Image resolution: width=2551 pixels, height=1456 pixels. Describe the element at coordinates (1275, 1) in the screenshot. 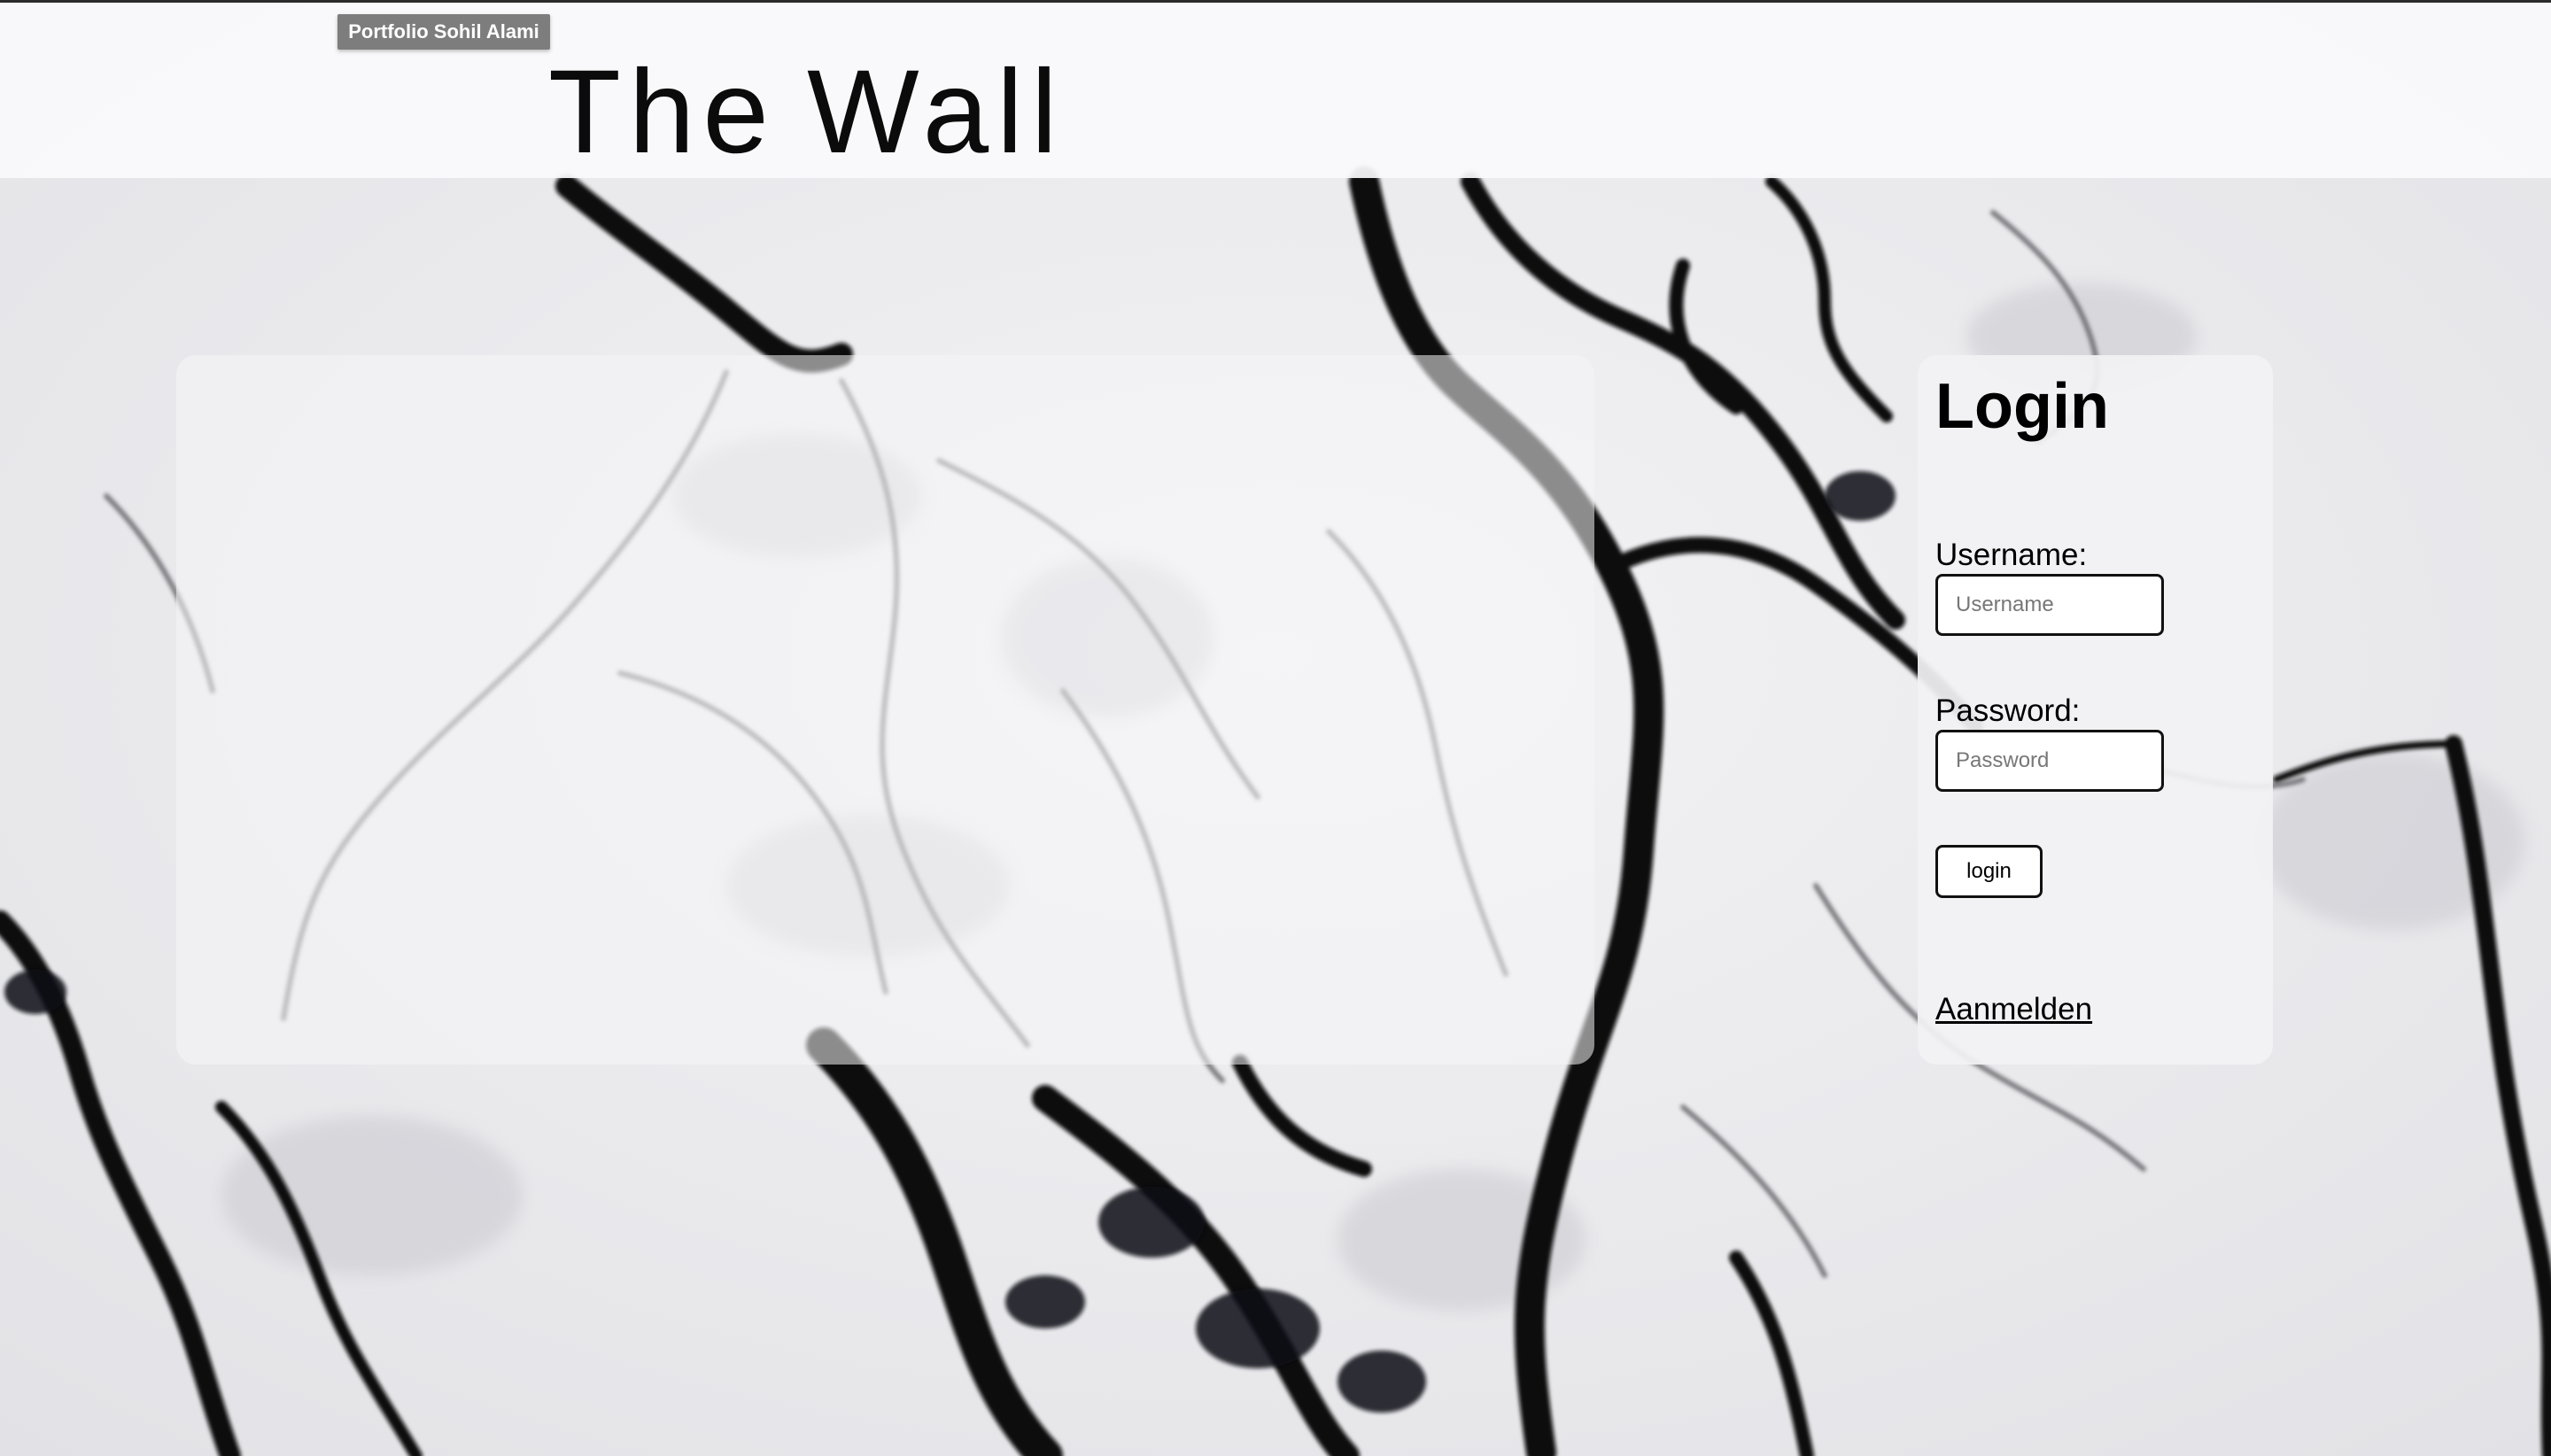

I see `top-border-line` at that location.